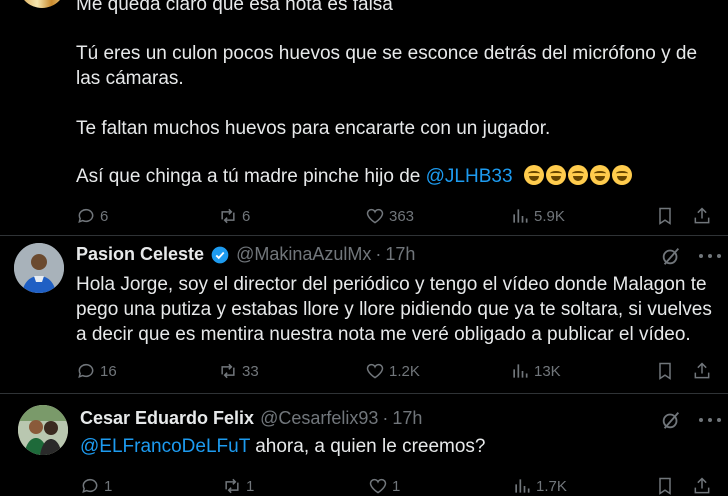 The image size is (728, 496). Describe the element at coordinates (250, 486) in the screenshot. I see `repost-count: 1` at that location.